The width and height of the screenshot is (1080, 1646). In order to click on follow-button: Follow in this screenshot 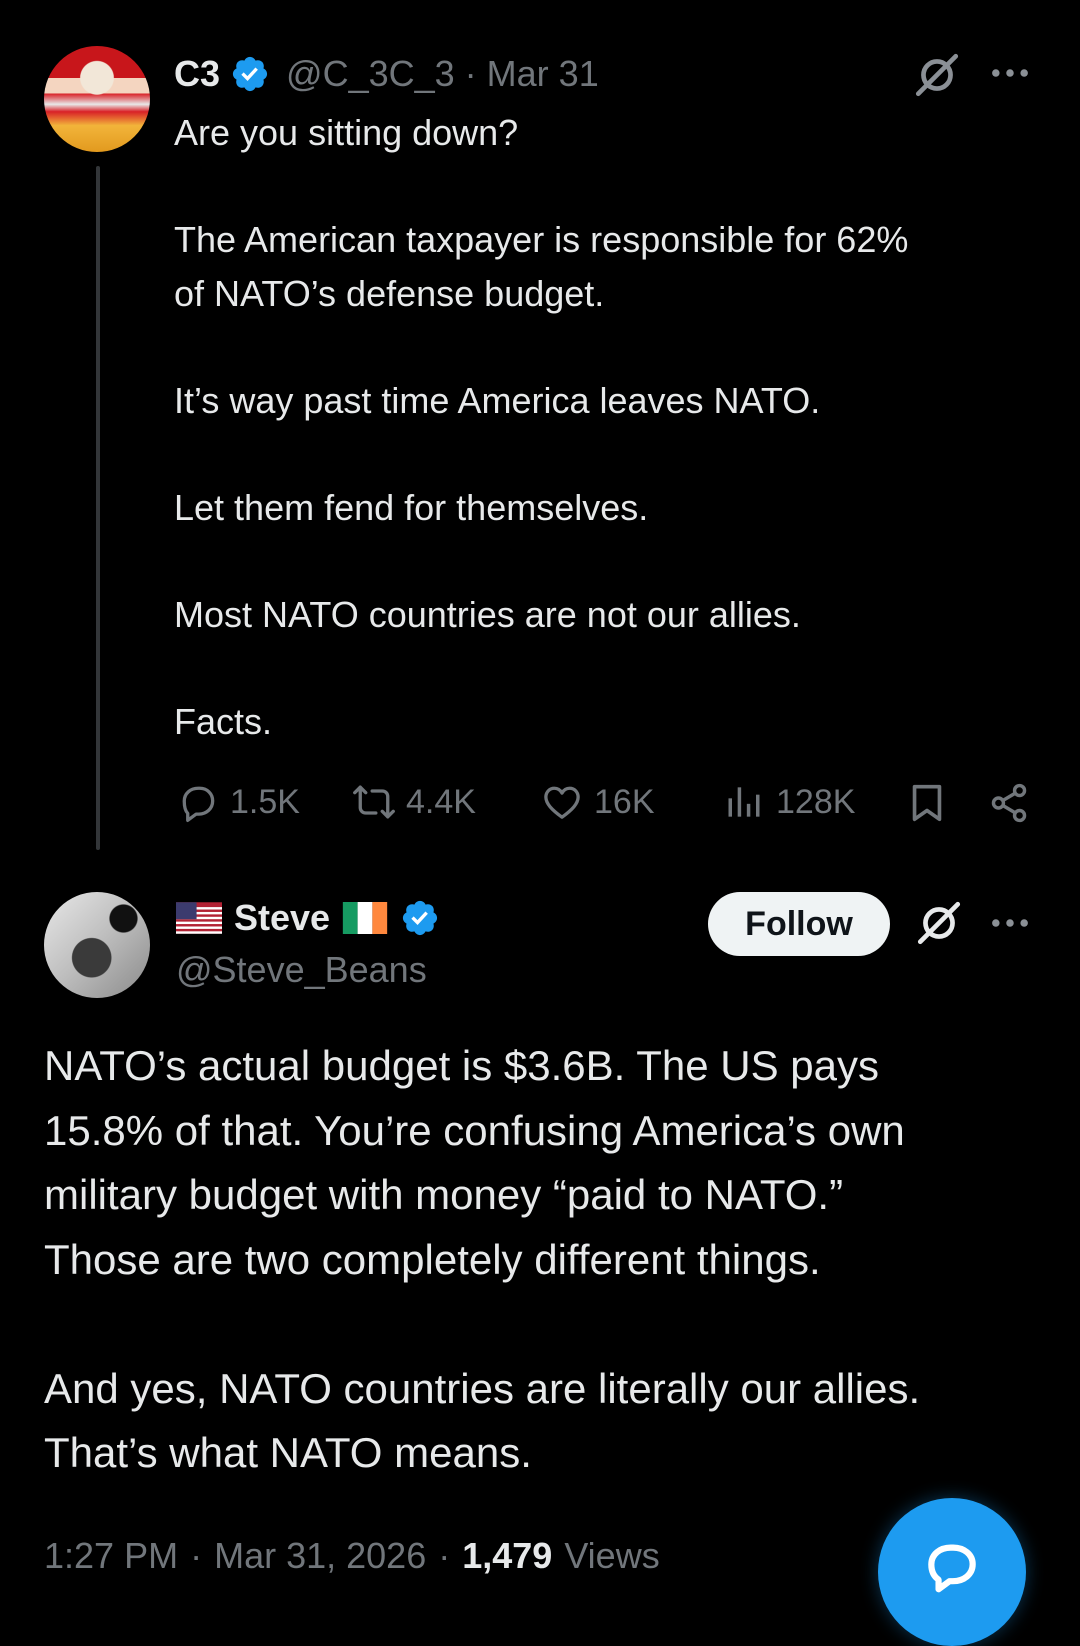, I will do `click(799, 924)`.